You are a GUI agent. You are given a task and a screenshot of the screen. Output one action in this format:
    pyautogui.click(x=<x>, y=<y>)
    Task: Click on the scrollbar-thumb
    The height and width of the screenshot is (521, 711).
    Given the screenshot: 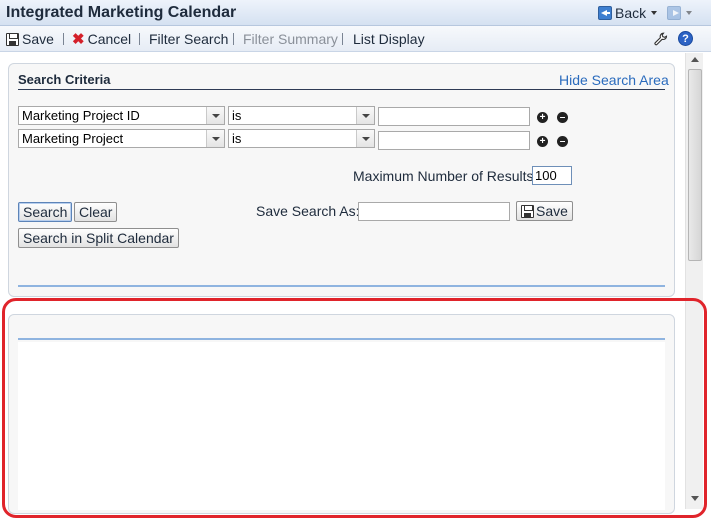 What is the action you would take?
    pyautogui.click(x=695, y=165)
    